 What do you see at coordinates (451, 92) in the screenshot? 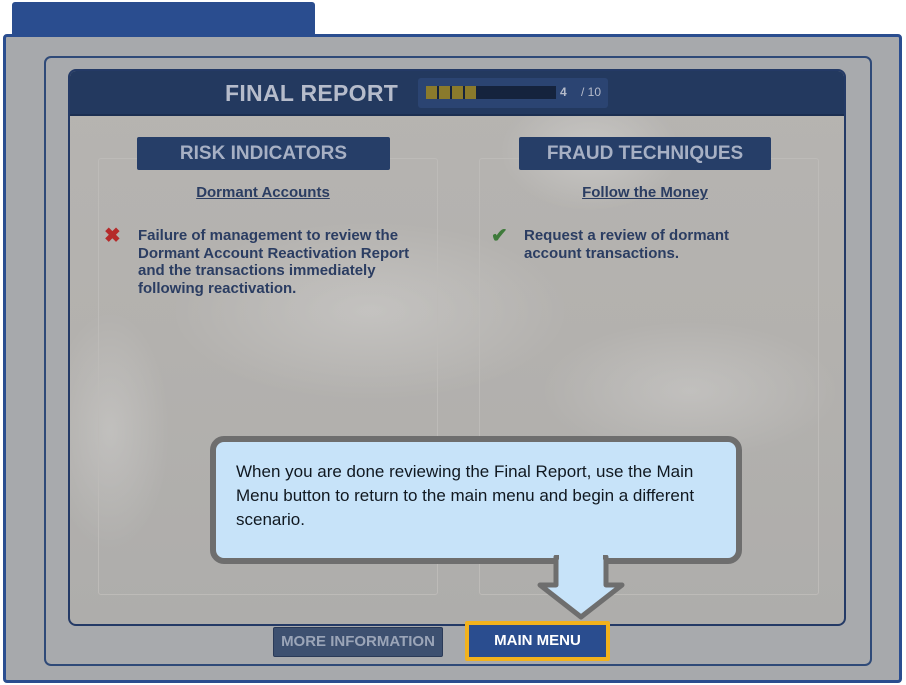
I see `progress-fill` at bounding box center [451, 92].